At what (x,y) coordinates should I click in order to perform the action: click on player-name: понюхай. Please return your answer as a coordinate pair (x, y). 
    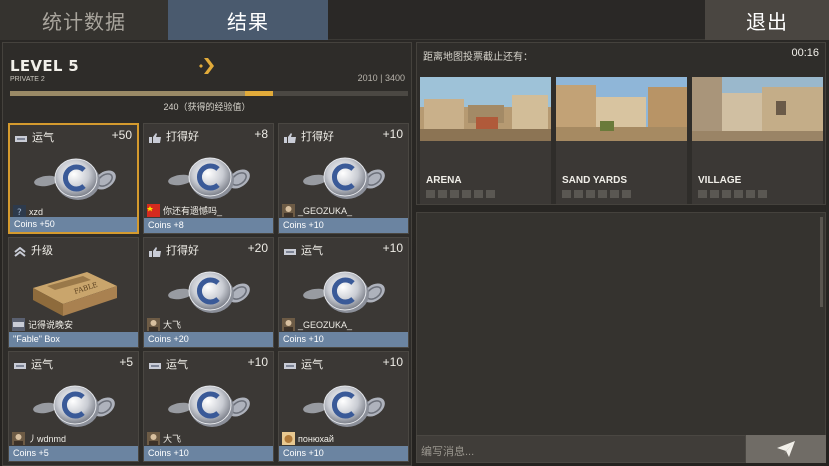
    Looking at the image, I should click on (316, 438).